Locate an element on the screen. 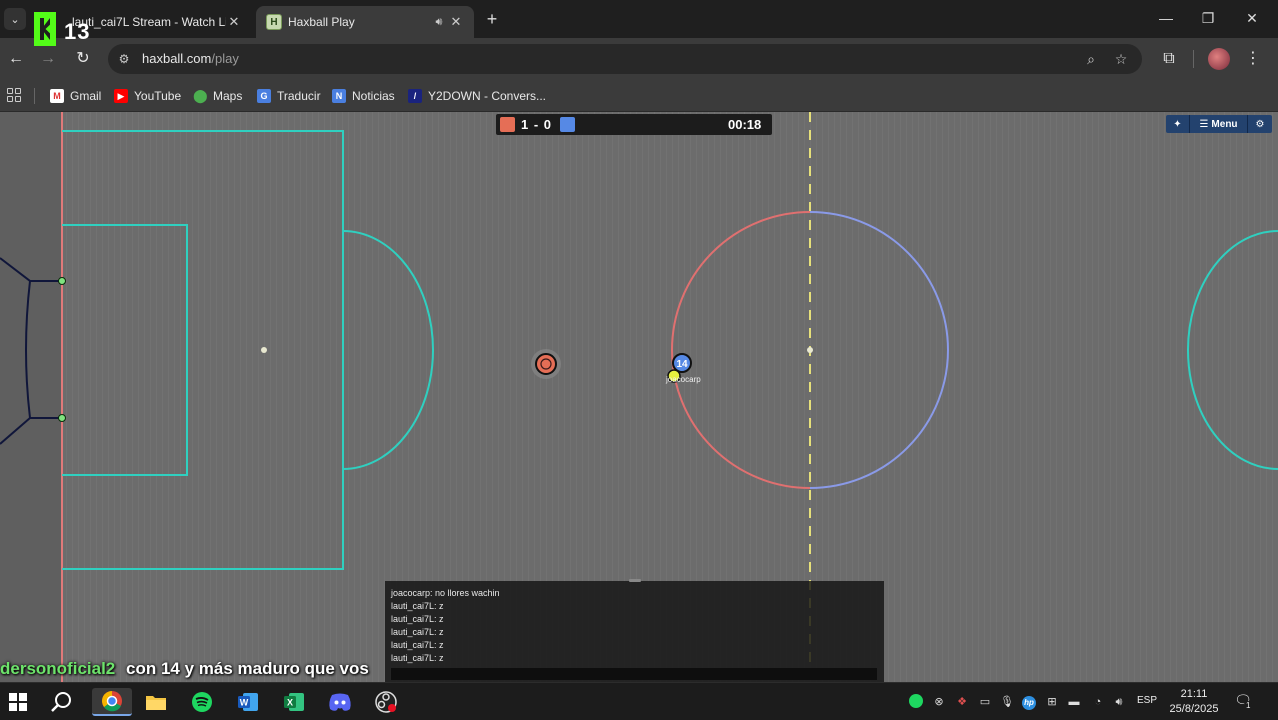 Image resolution: width=1278 pixels, height=720 pixels. goal-post-bottom is located at coordinates (62, 418).